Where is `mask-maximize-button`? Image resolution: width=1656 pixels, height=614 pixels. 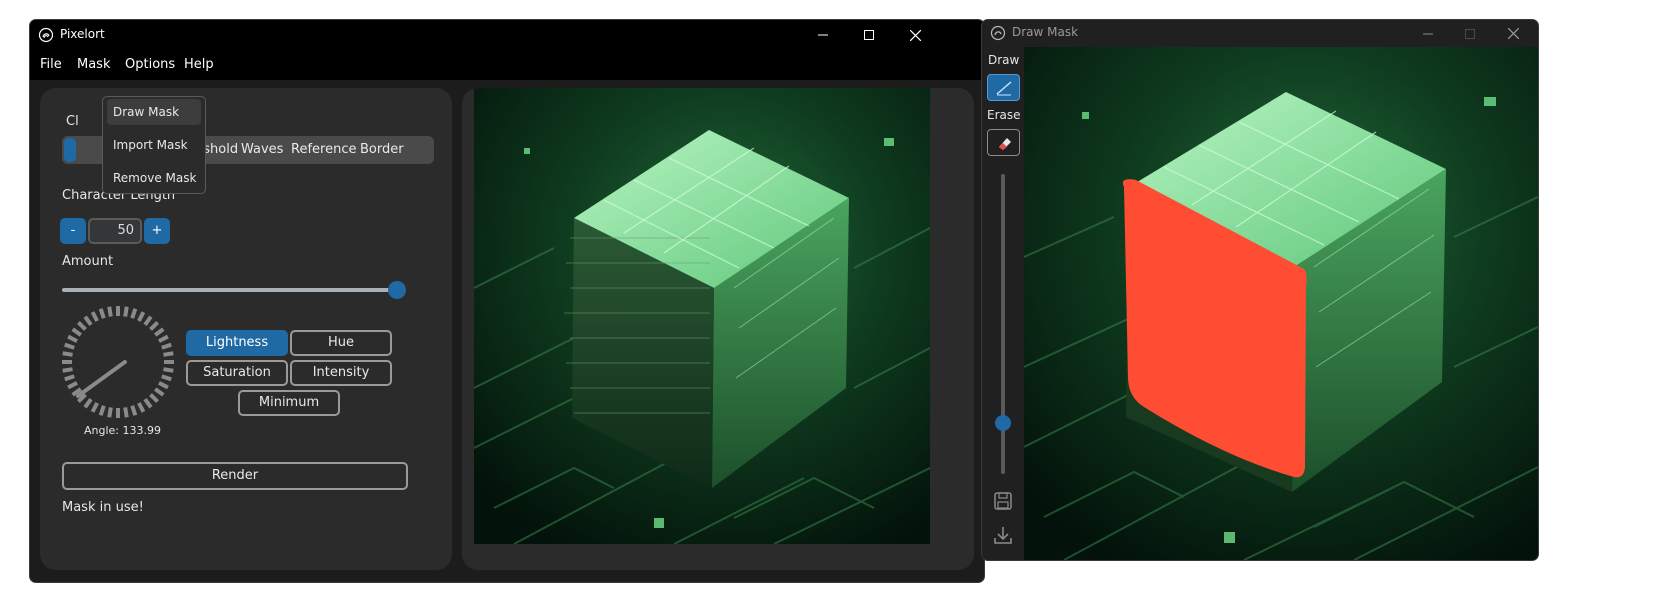
mask-maximize-button is located at coordinates (1470, 33).